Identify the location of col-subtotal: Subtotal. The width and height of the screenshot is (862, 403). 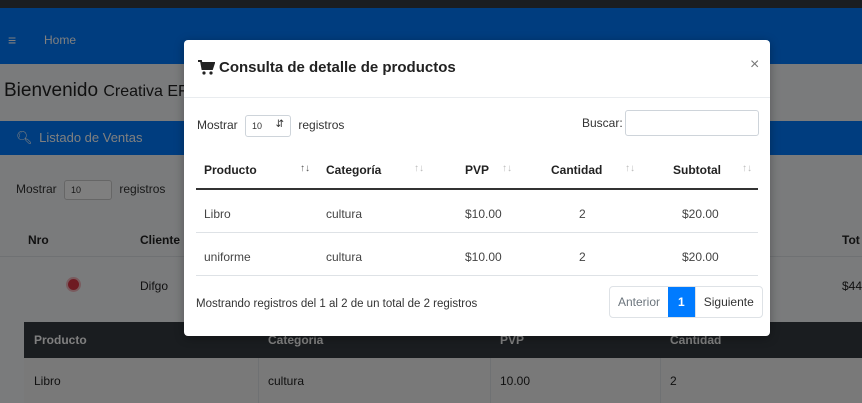
(697, 170).